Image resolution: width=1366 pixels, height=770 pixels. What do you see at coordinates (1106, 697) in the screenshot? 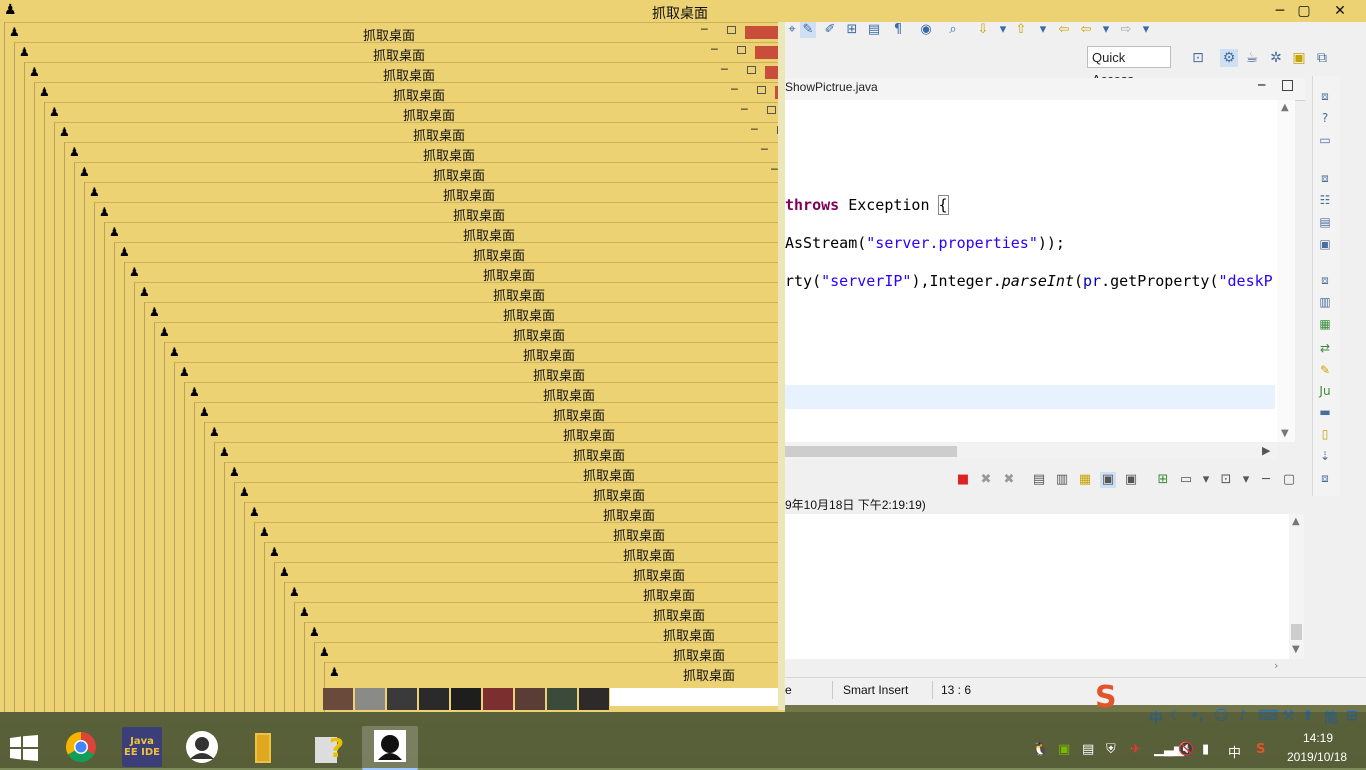
I see `sogou-logo-icon: S` at bounding box center [1106, 697].